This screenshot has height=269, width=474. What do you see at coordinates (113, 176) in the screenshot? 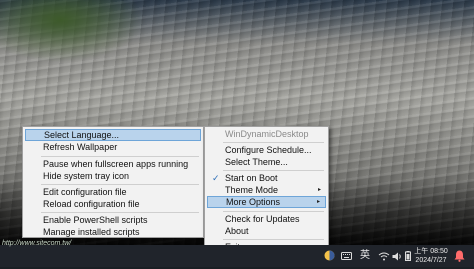
I see `menu-item-hide-tray-icon: Hide system tray icon` at bounding box center [113, 176].